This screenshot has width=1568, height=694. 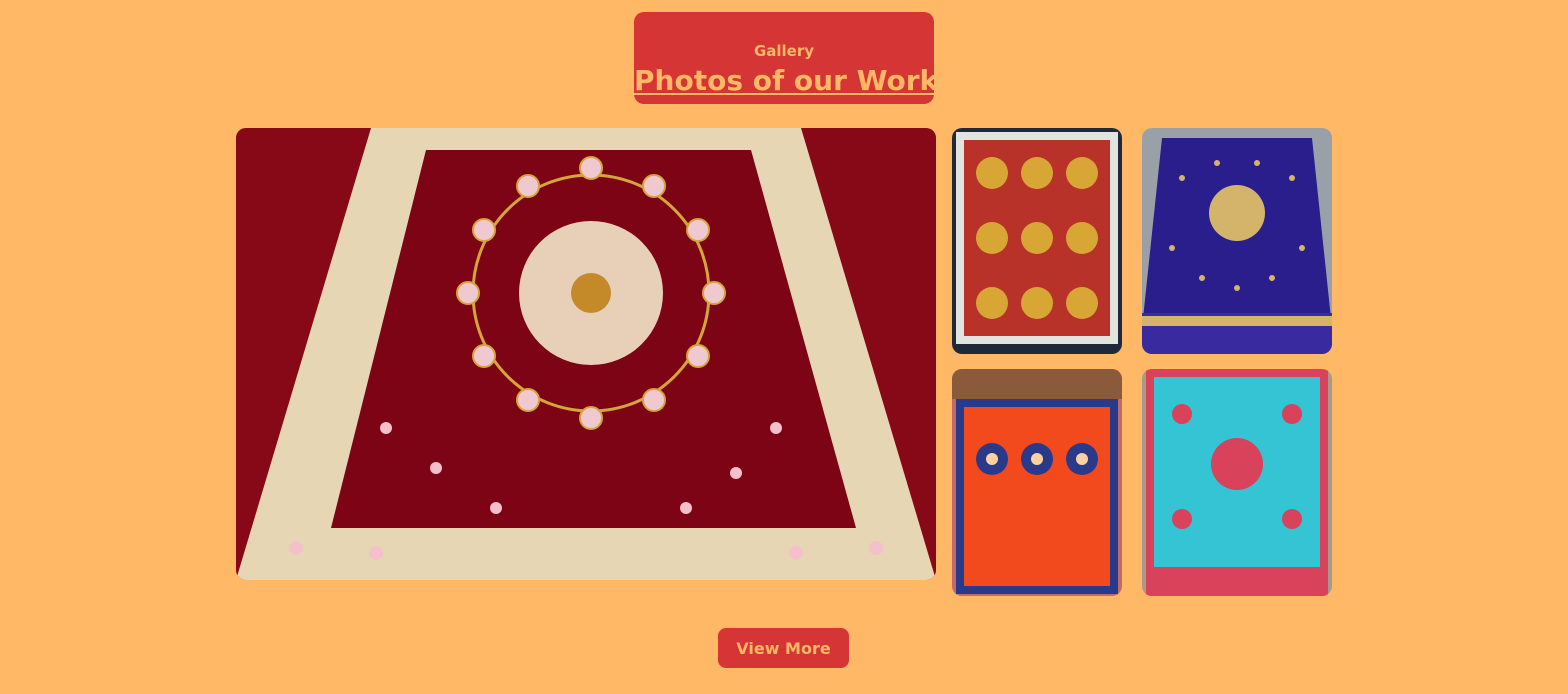 I want to click on carpet-photo-blue, so click(x=1237, y=241).